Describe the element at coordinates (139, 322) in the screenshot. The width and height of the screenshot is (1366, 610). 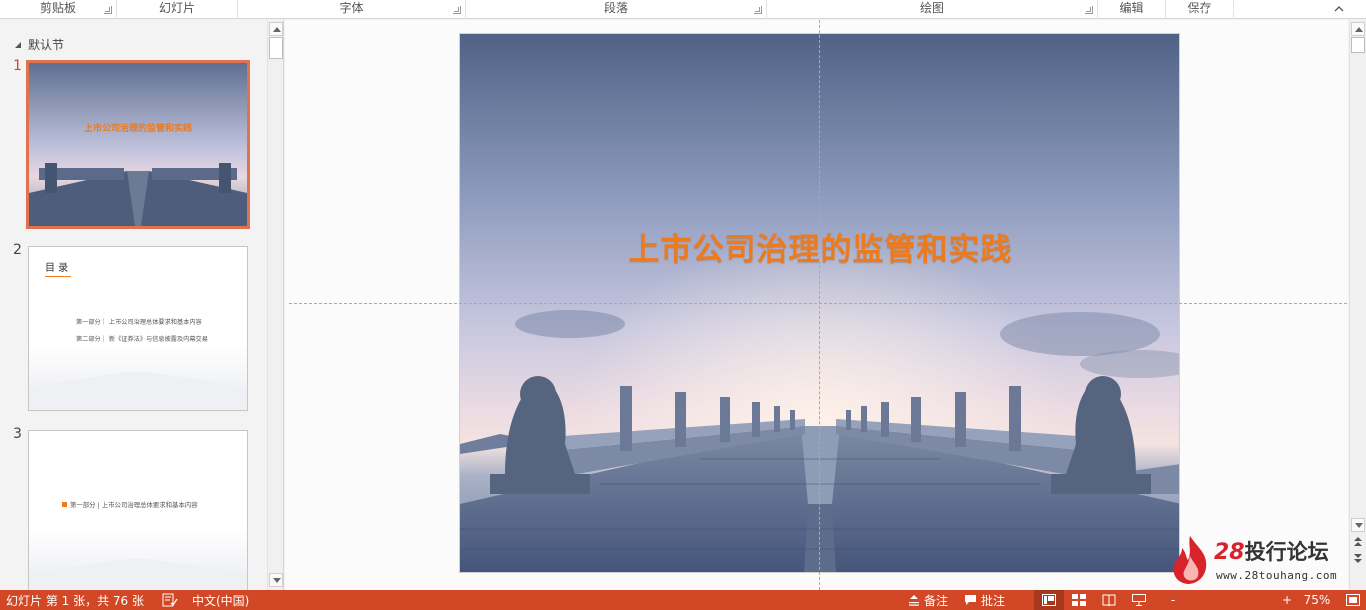
I see `agenda-line: 第一部分｜ 上市公司治理总体要求和基本内容` at that location.